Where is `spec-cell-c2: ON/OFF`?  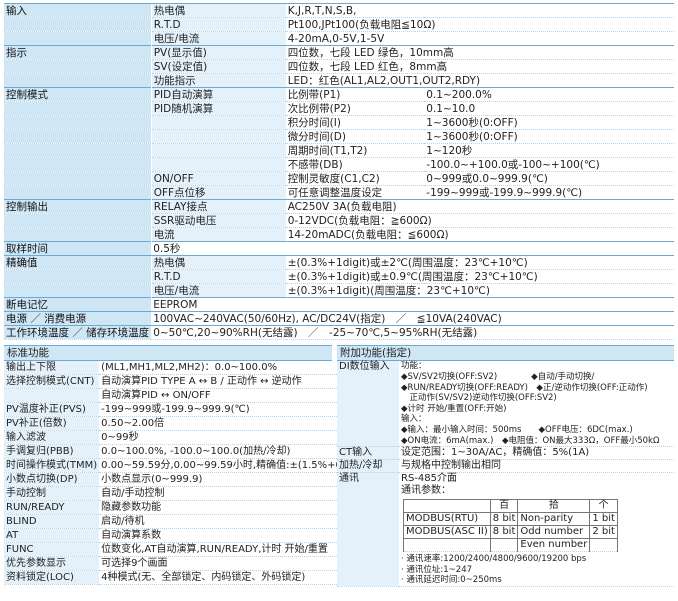
spec-cell-c2: ON/OFF is located at coordinates (218, 178).